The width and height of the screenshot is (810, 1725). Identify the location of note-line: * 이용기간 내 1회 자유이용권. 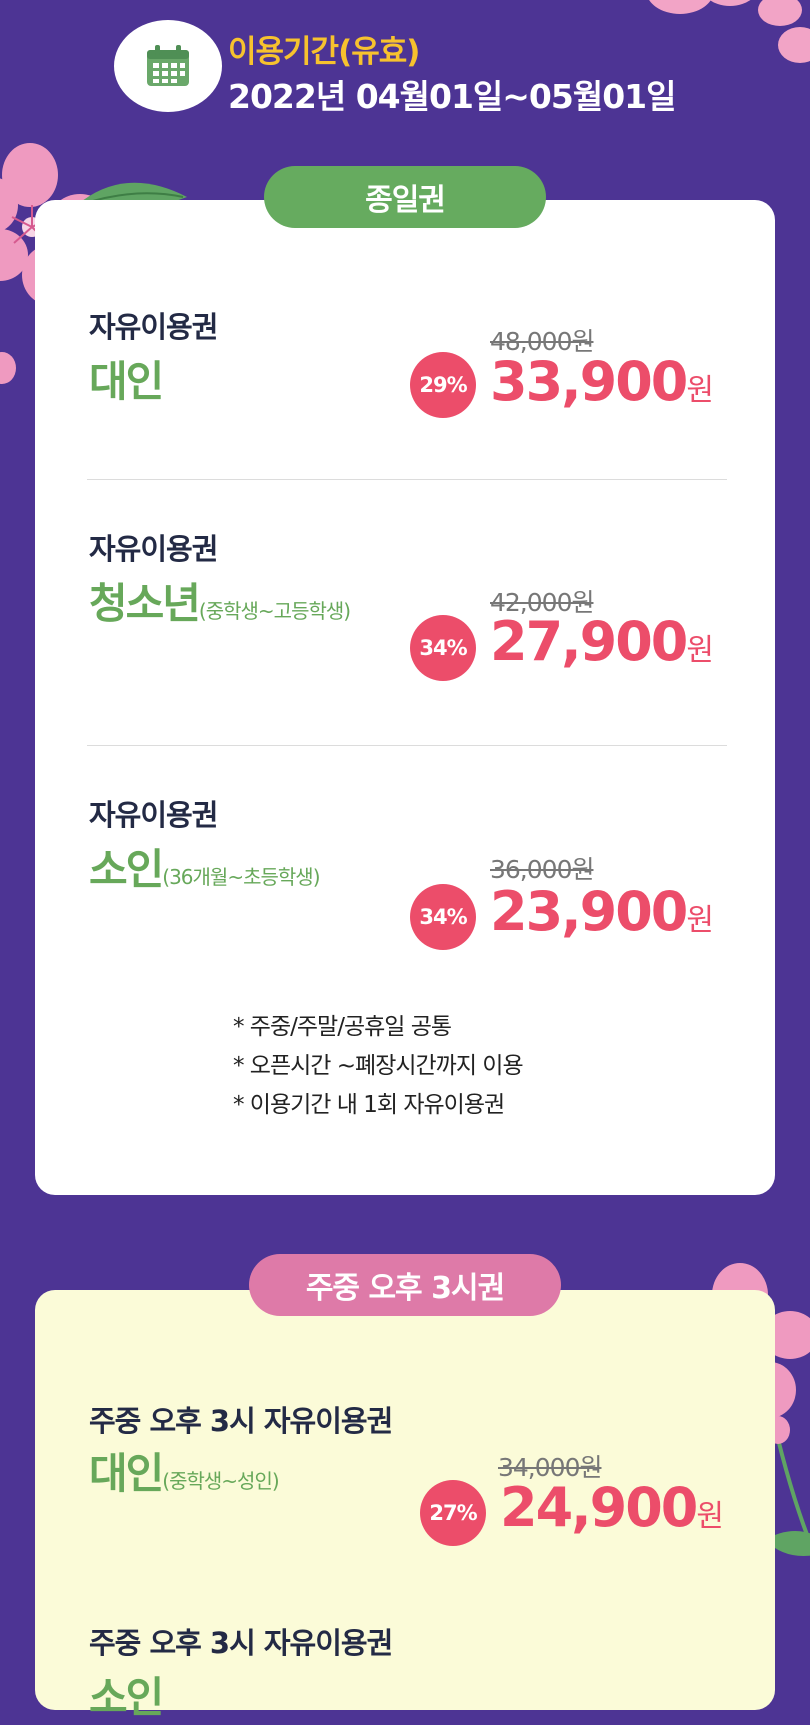
(369, 1105).